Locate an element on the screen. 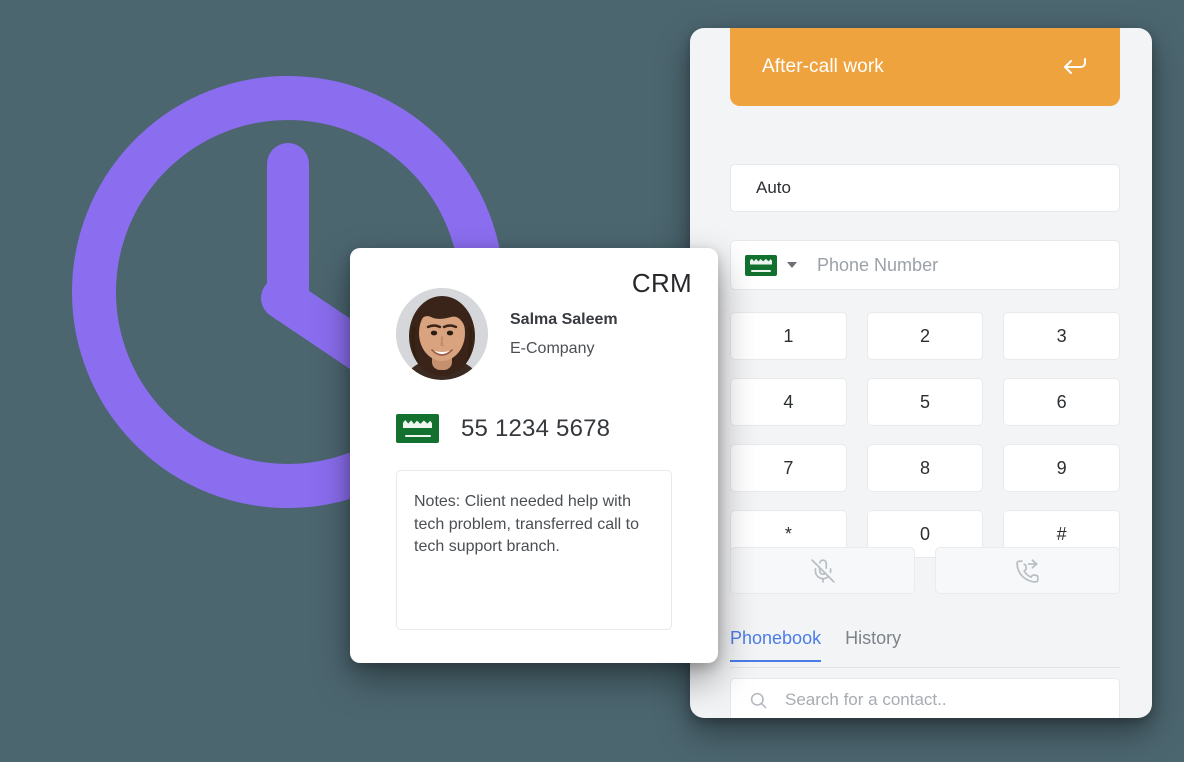  tab-phonebook: Phonebook is located at coordinates (776, 645).